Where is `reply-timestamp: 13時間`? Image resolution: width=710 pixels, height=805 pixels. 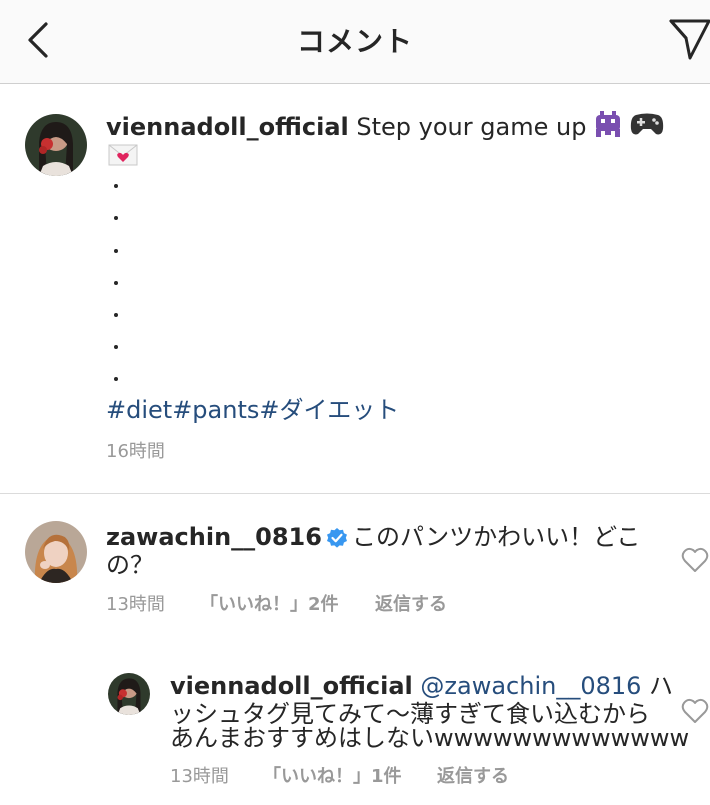
reply-timestamp: 13時間 is located at coordinates (199, 776).